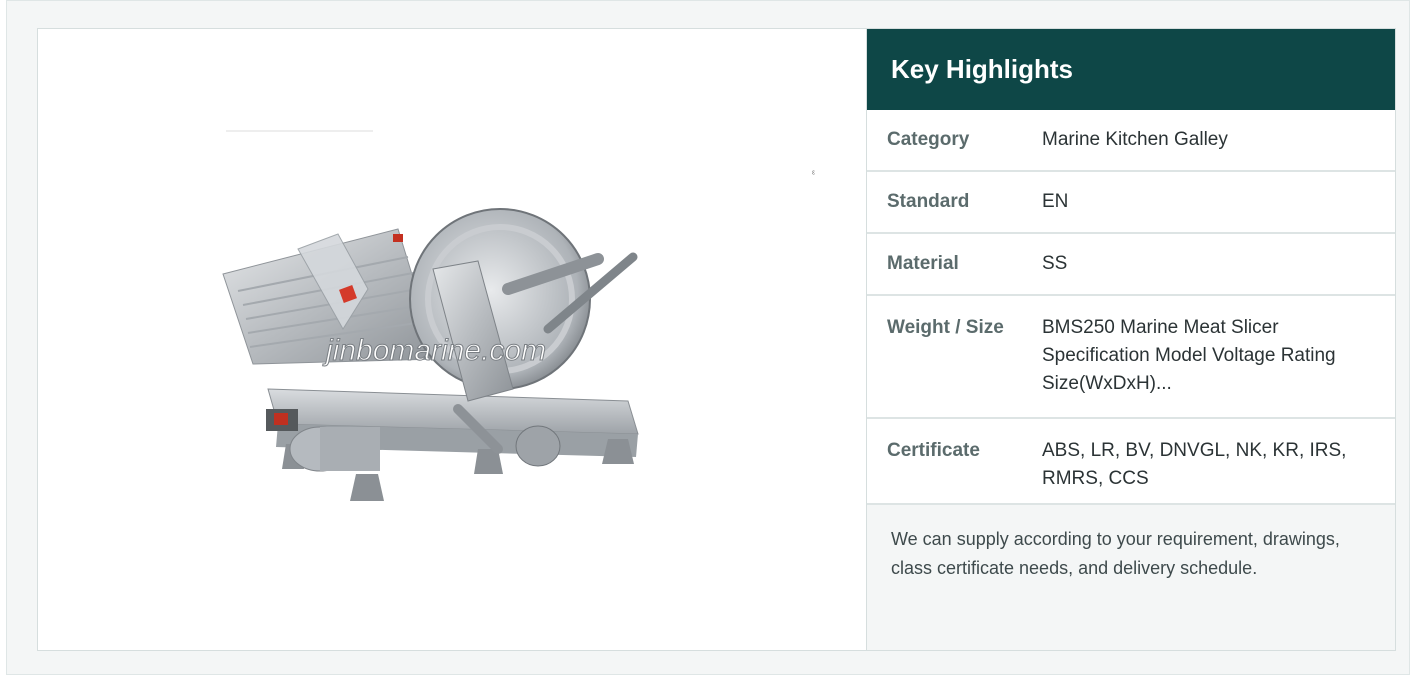  I want to click on row-label: Certificate, so click(933, 450).